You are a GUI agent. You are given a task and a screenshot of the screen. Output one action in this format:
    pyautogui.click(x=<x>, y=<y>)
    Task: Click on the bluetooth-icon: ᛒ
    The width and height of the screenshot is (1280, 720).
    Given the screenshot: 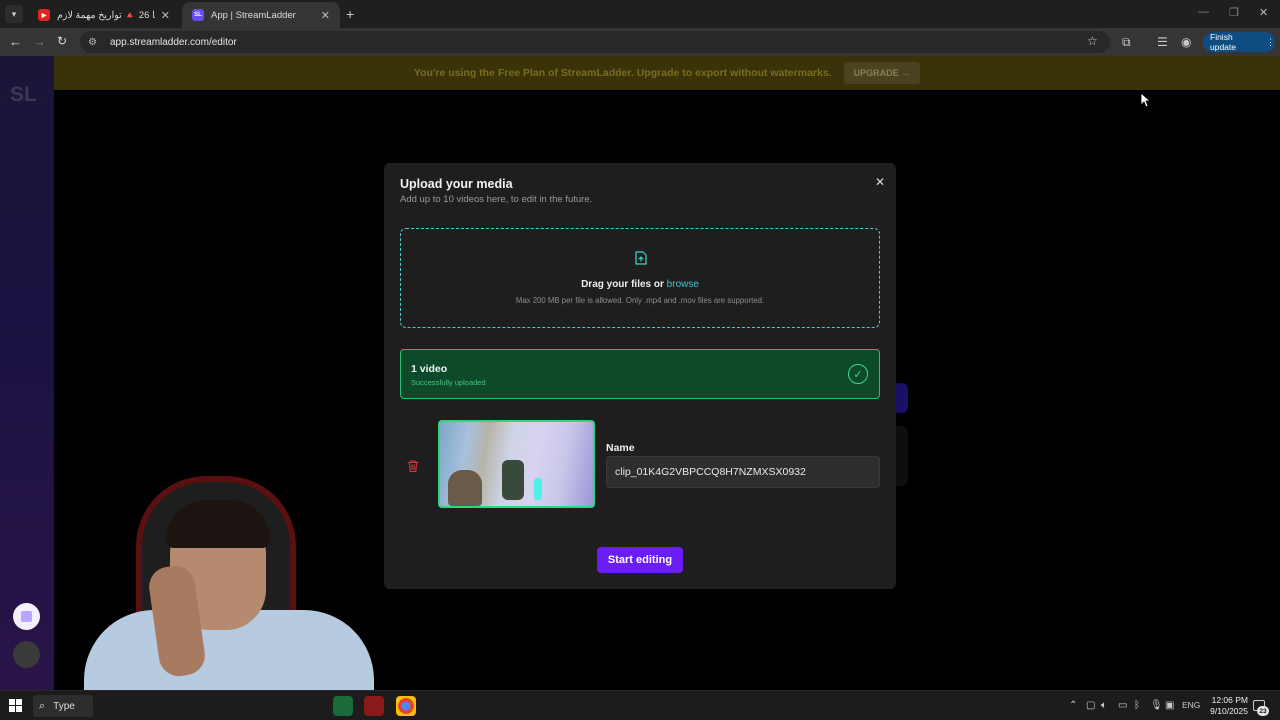 What is the action you would take?
    pyautogui.click(x=1137, y=705)
    